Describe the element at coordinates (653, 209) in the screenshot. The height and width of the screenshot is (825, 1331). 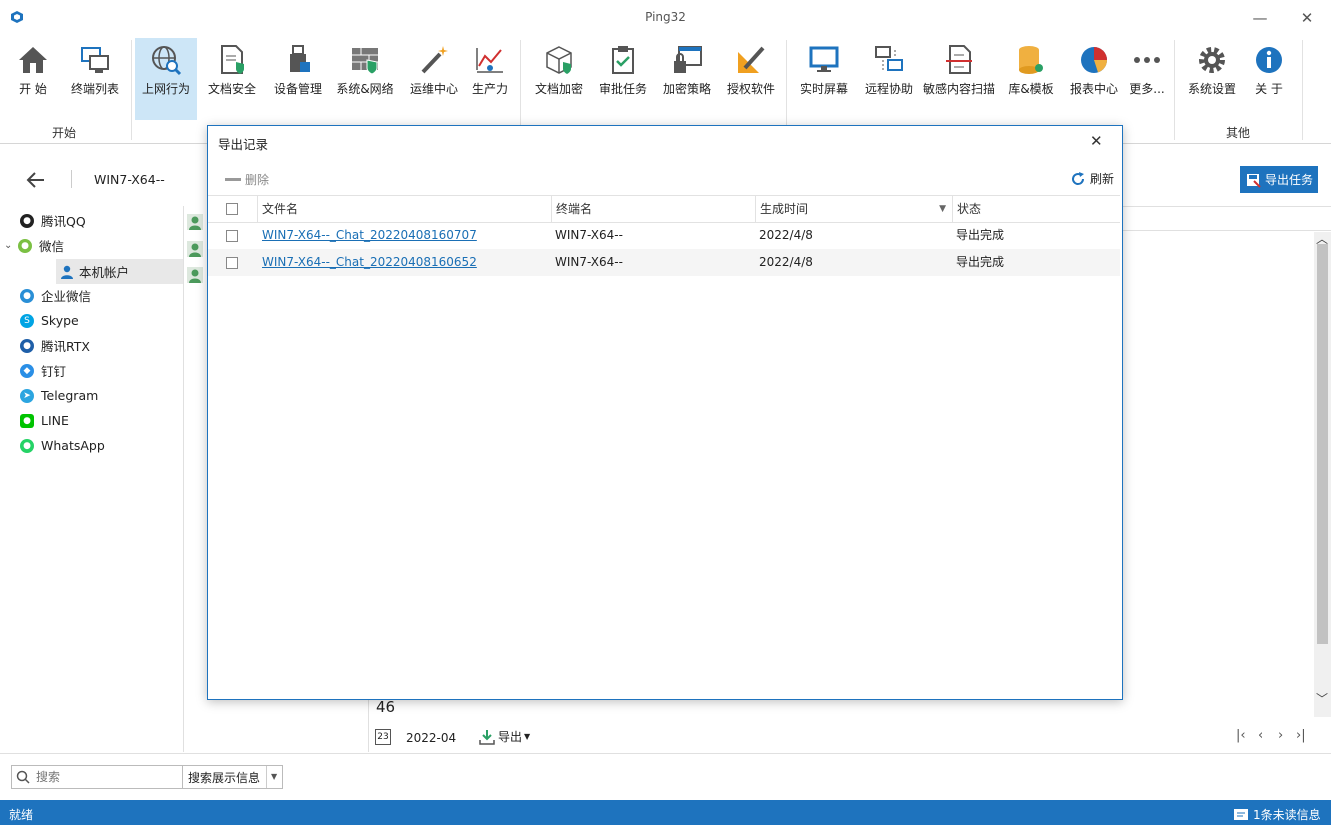
I see `column-header-terminal: 终端名` at that location.